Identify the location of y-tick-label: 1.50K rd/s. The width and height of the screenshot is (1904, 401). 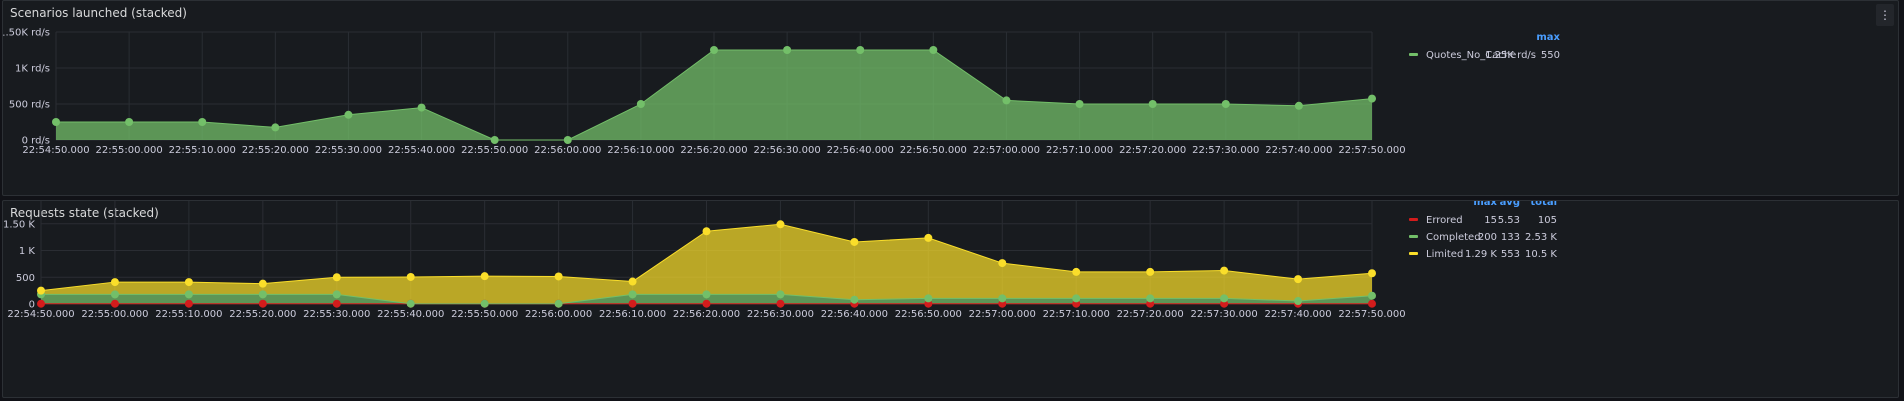
(26, 33).